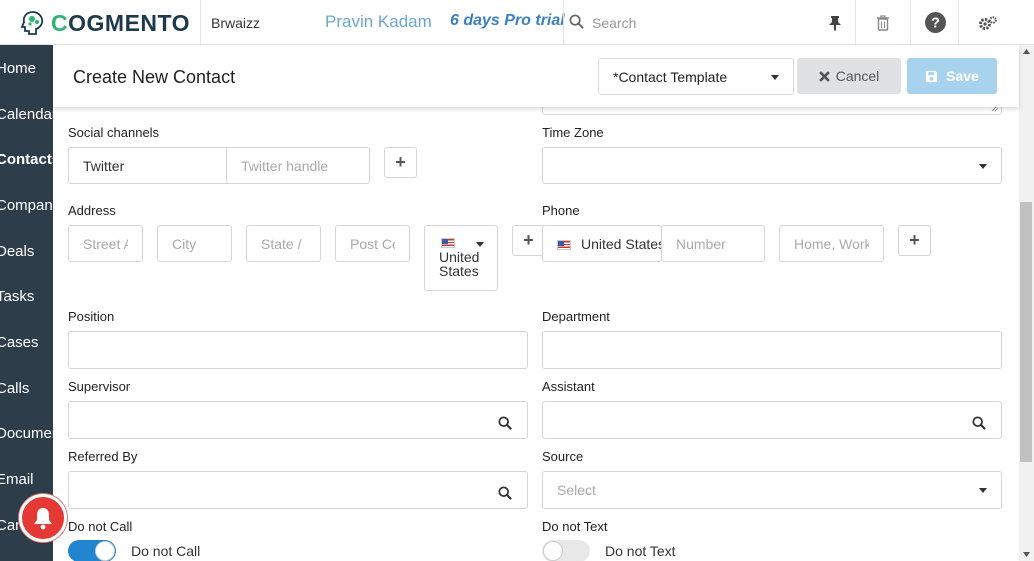 This screenshot has width=1034, height=561. What do you see at coordinates (507, 21) in the screenshot?
I see `trial-badge: 6 days Pro trial` at bounding box center [507, 21].